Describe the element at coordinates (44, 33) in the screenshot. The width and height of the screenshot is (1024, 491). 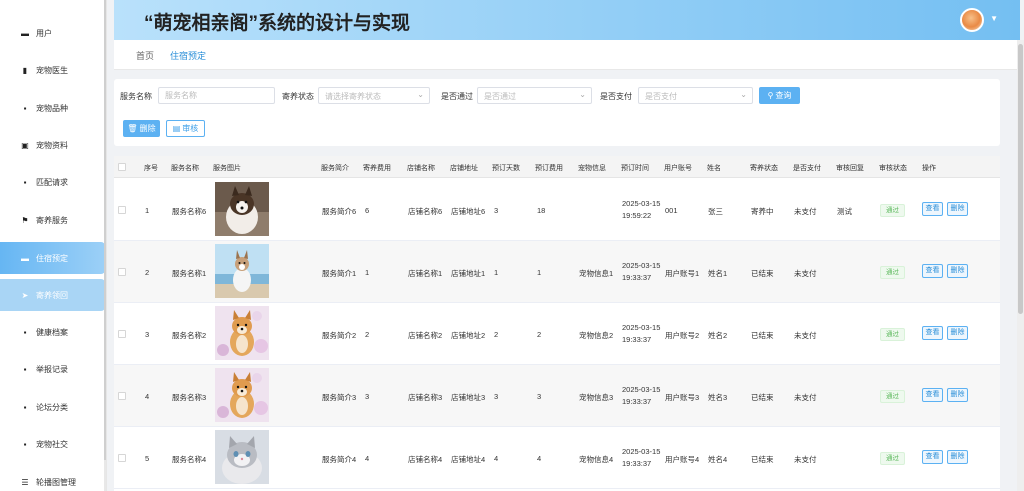
I see `sidebar-item-label: 用户` at that location.